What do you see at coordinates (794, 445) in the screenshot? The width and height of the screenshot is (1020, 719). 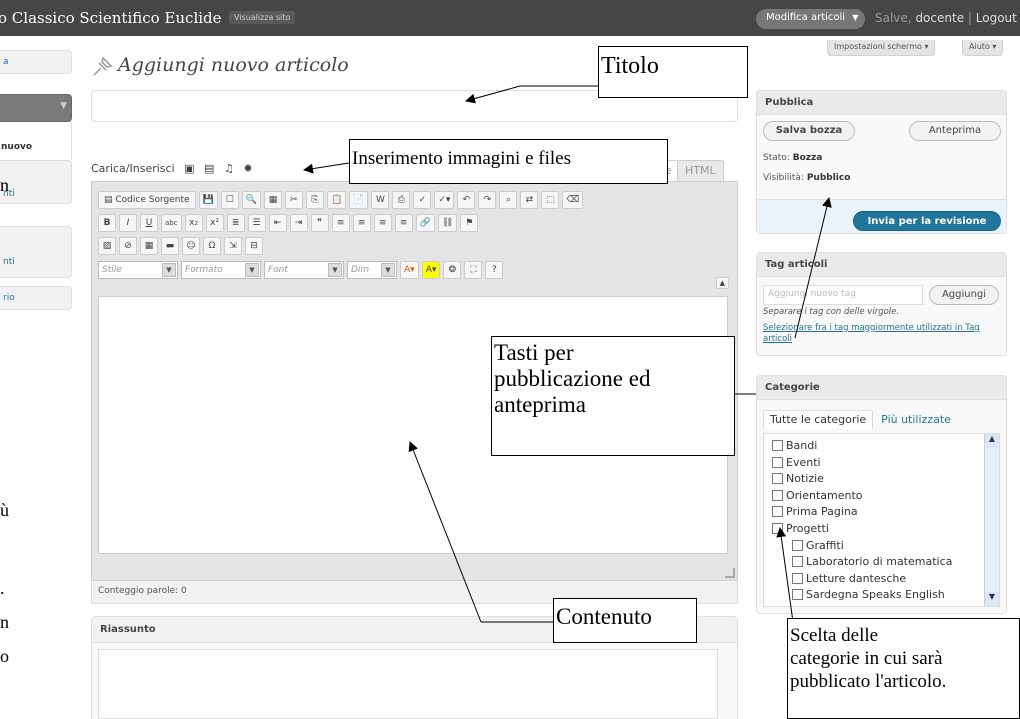 I see `category-item: Bandi` at bounding box center [794, 445].